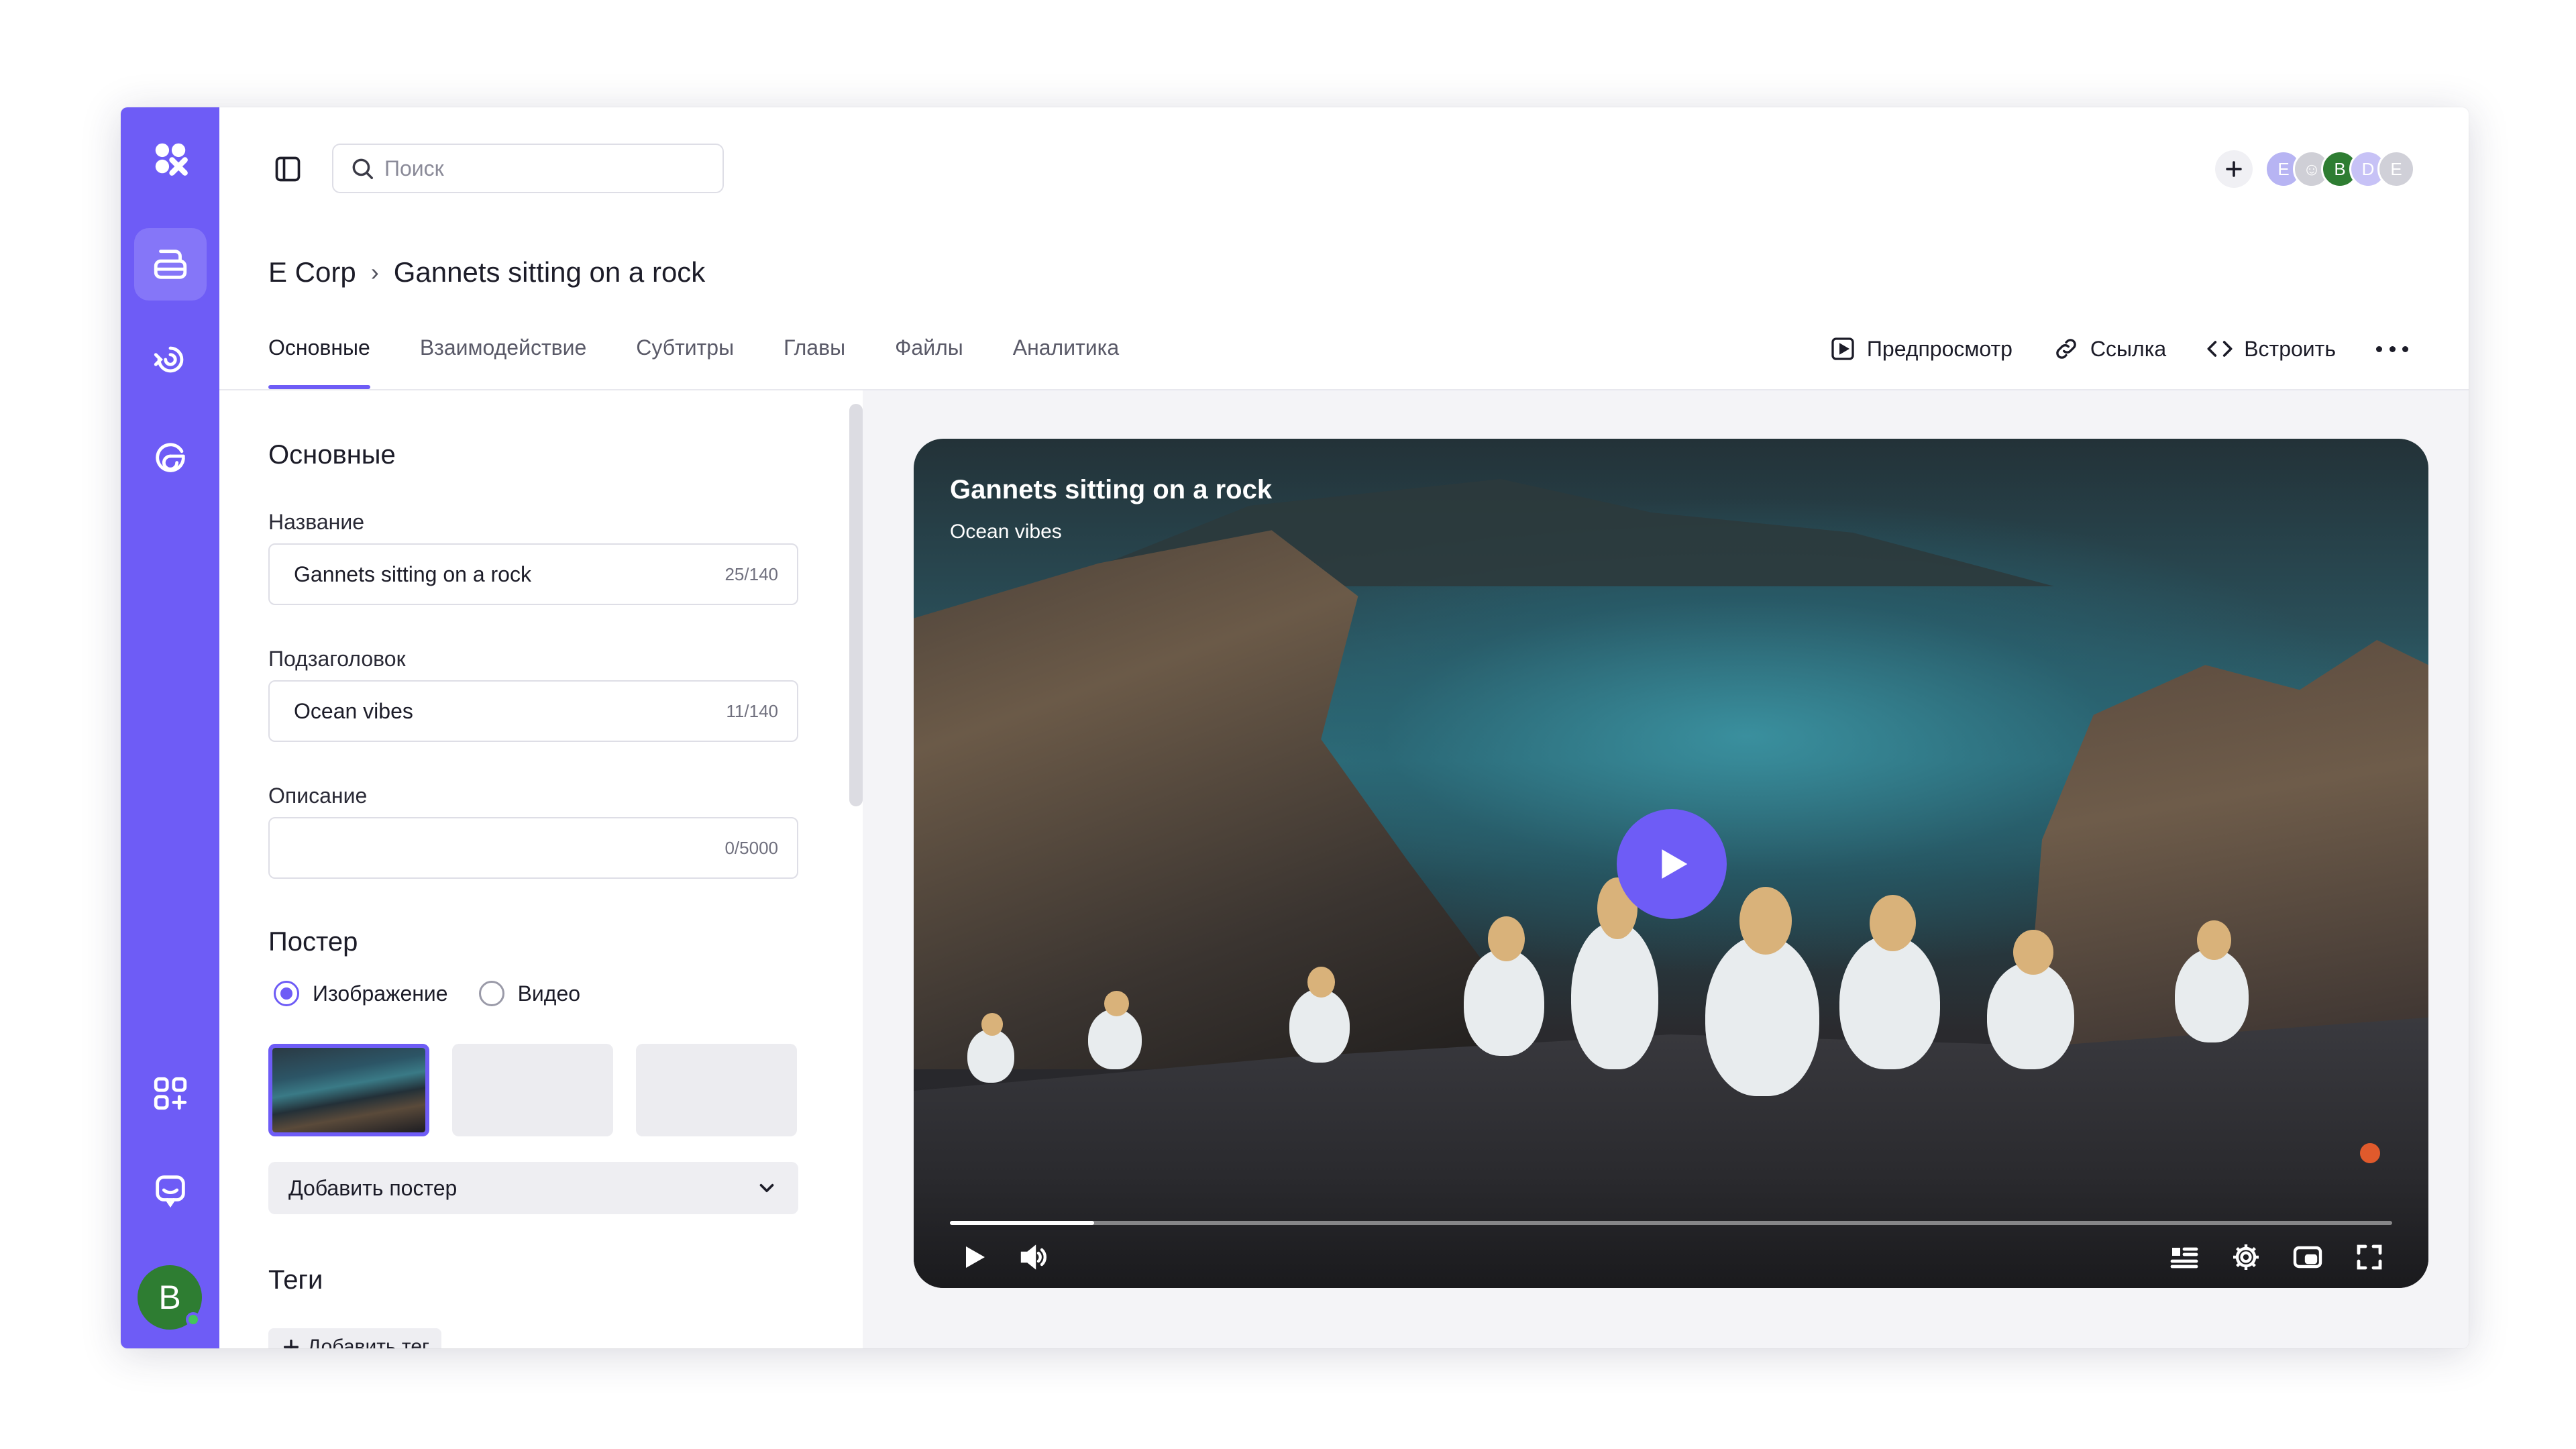  What do you see at coordinates (368, 1342) in the screenshot?
I see `add-tag-label: Добавить тег` at bounding box center [368, 1342].